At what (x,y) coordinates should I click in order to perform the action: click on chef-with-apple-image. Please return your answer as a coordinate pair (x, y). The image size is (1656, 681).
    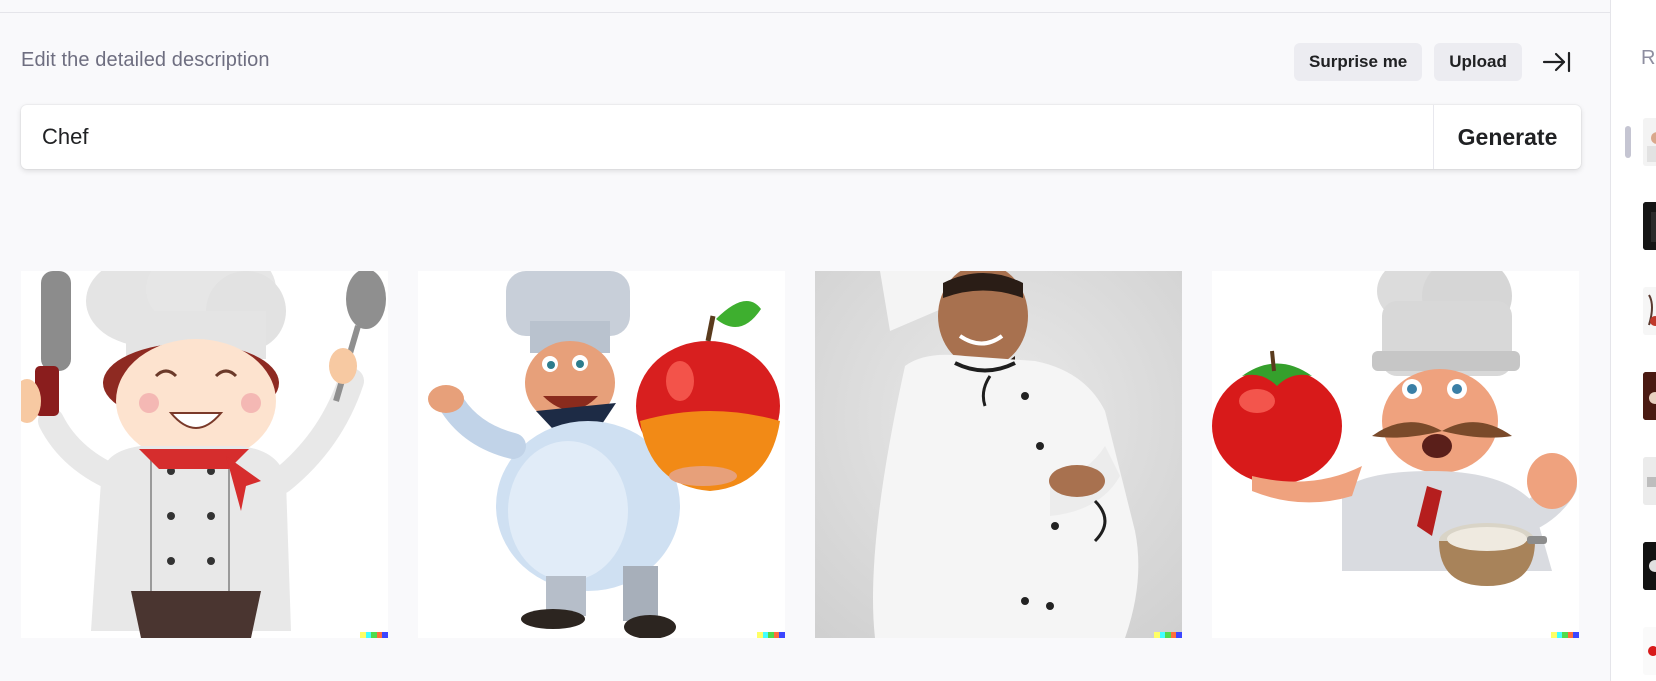
    Looking at the image, I should click on (601, 454).